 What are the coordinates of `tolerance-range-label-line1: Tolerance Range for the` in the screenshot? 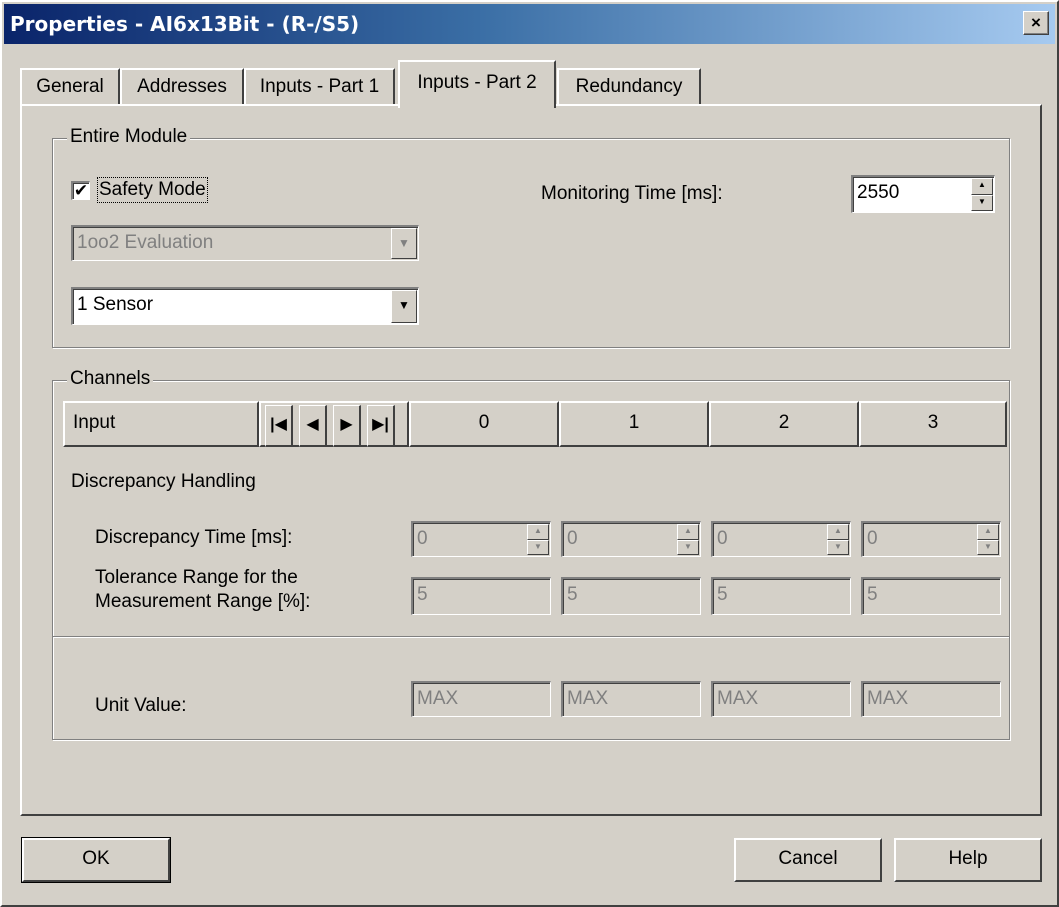 It's located at (196, 577).